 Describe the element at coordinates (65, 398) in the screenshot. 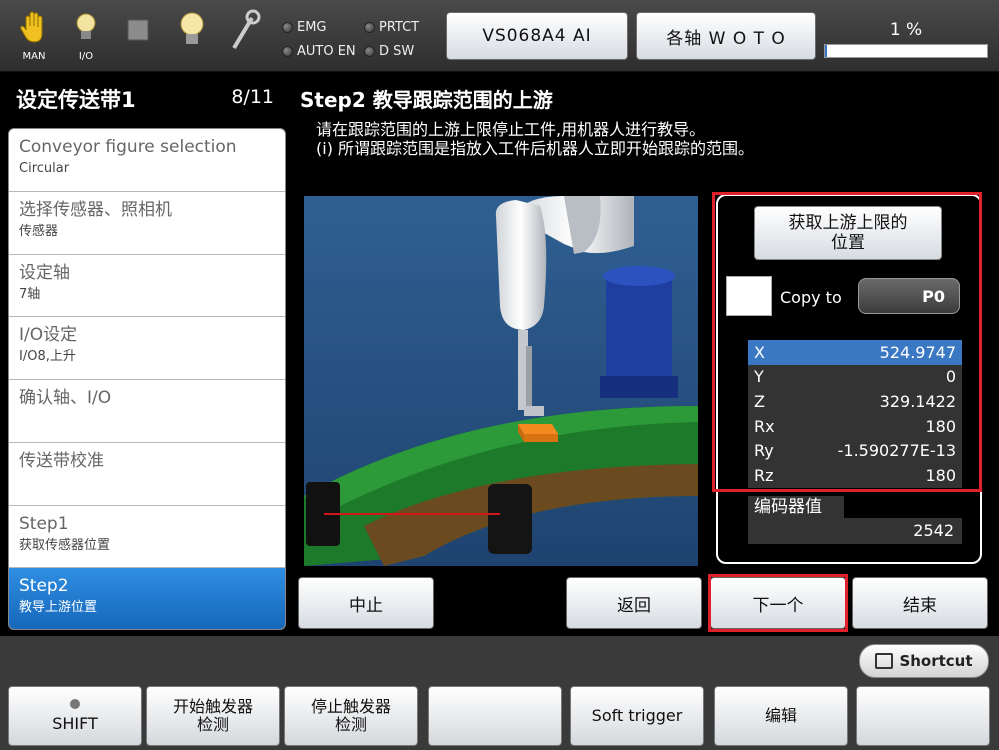

I see `step-title: 确认轴、I/O` at that location.